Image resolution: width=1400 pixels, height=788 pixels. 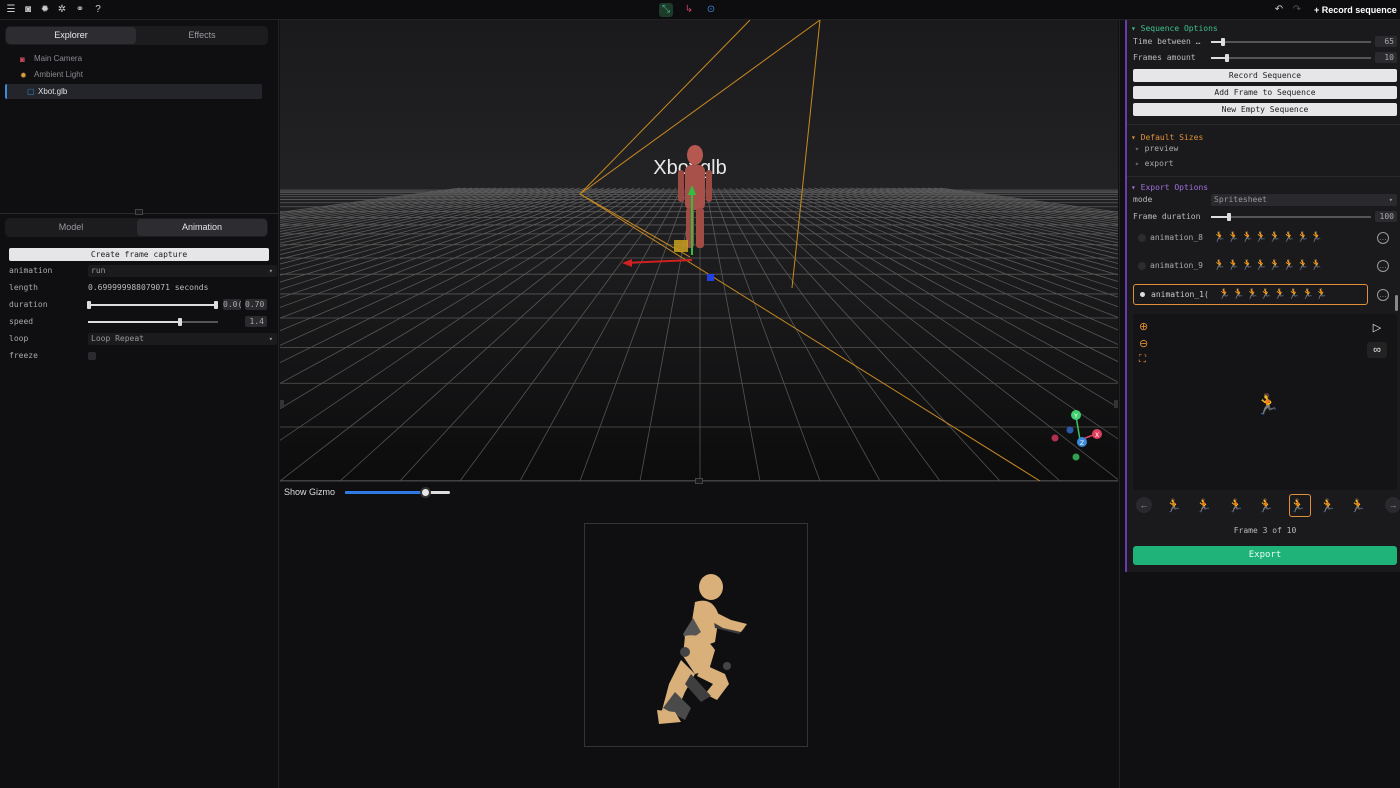 What do you see at coordinates (1386, 41) in the screenshot?
I see `time-between-input: 65` at bounding box center [1386, 41].